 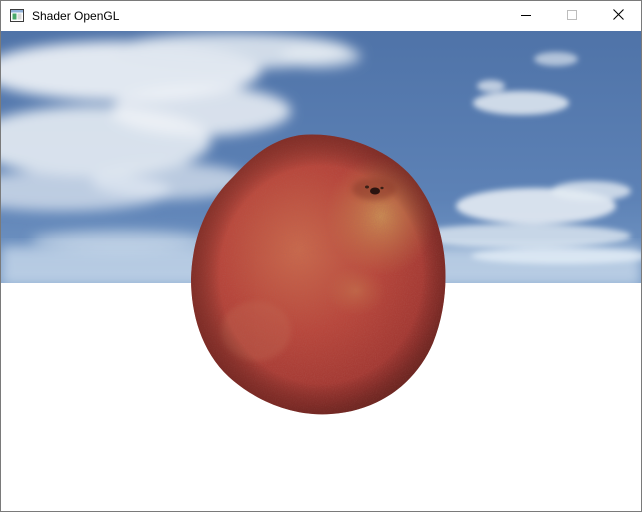 I want to click on maximize-button, so click(x=572, y=16).